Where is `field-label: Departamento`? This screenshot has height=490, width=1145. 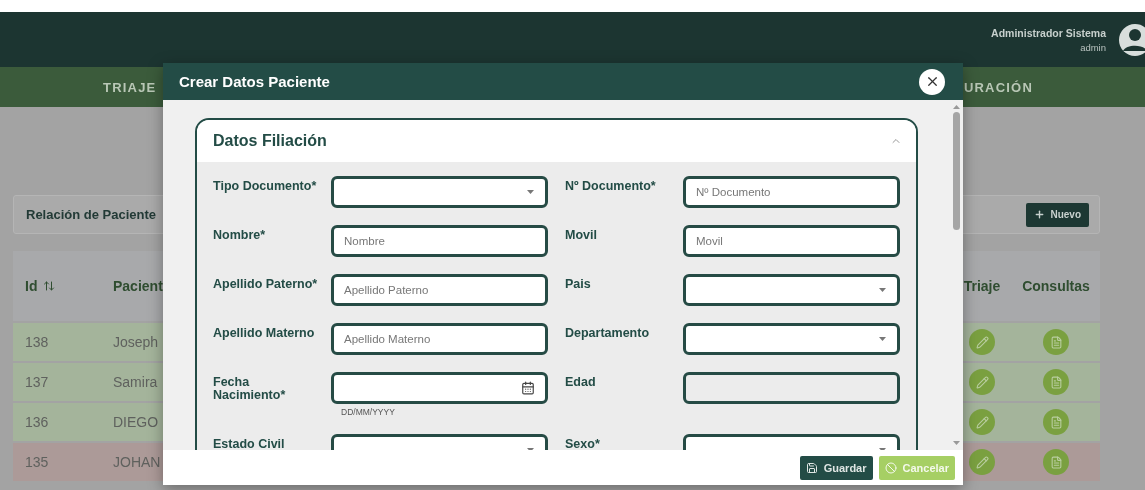 field-label: Departamento is located at coordinates (608, 332).